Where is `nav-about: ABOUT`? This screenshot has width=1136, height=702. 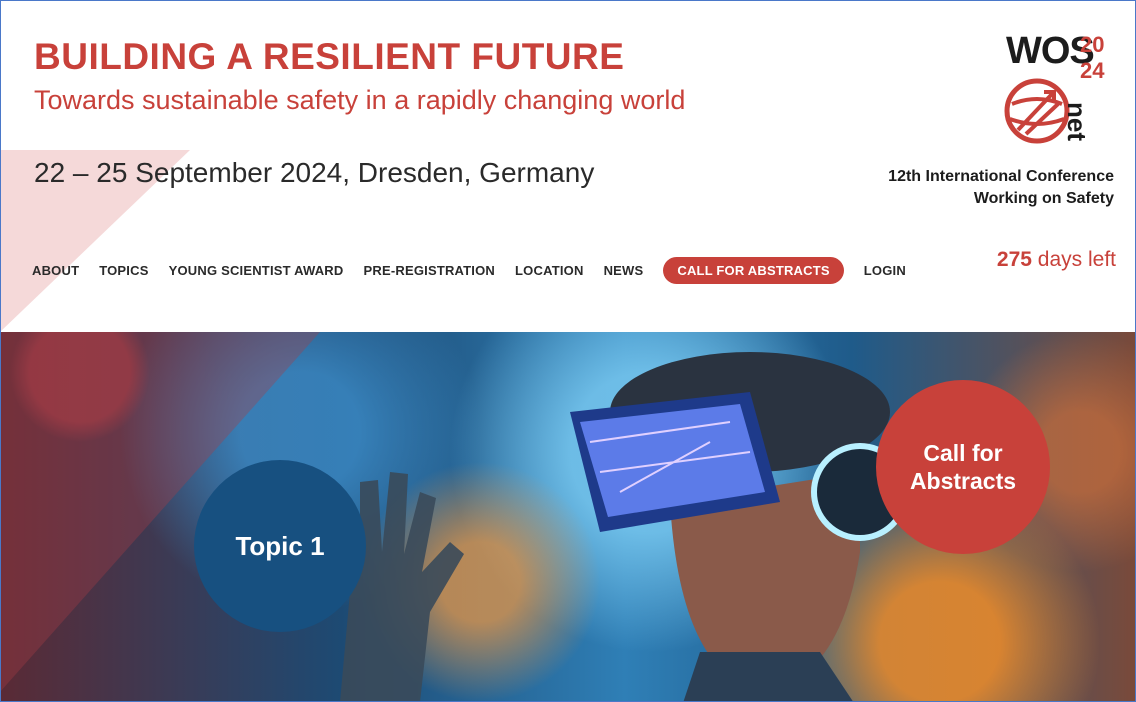 nav-about: ABOUT is located at coordinates (55, 270).